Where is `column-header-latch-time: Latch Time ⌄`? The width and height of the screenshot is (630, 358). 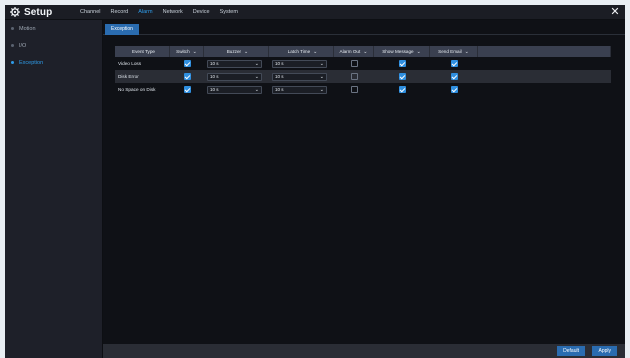 column-header-latch-time: Latch Time ⌄ is located at coordinates (301, 51).